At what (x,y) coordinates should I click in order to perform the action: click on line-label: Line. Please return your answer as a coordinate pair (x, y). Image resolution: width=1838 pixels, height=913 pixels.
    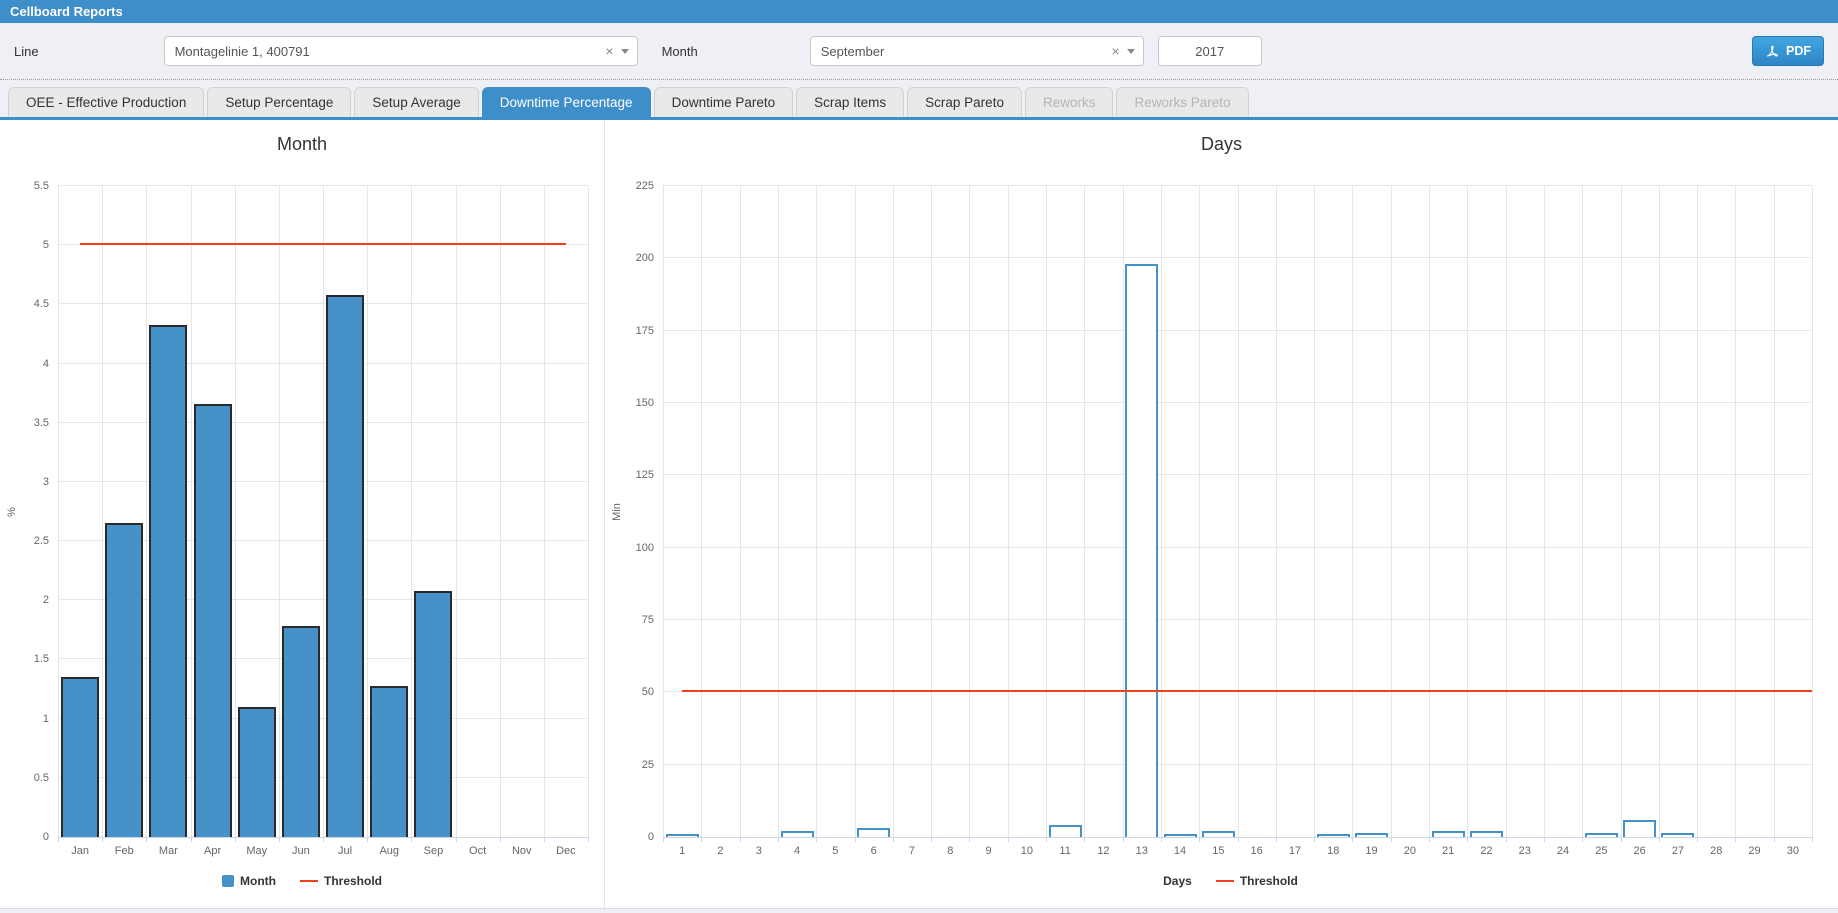
    Looking at the image, I should click on (26, 51).